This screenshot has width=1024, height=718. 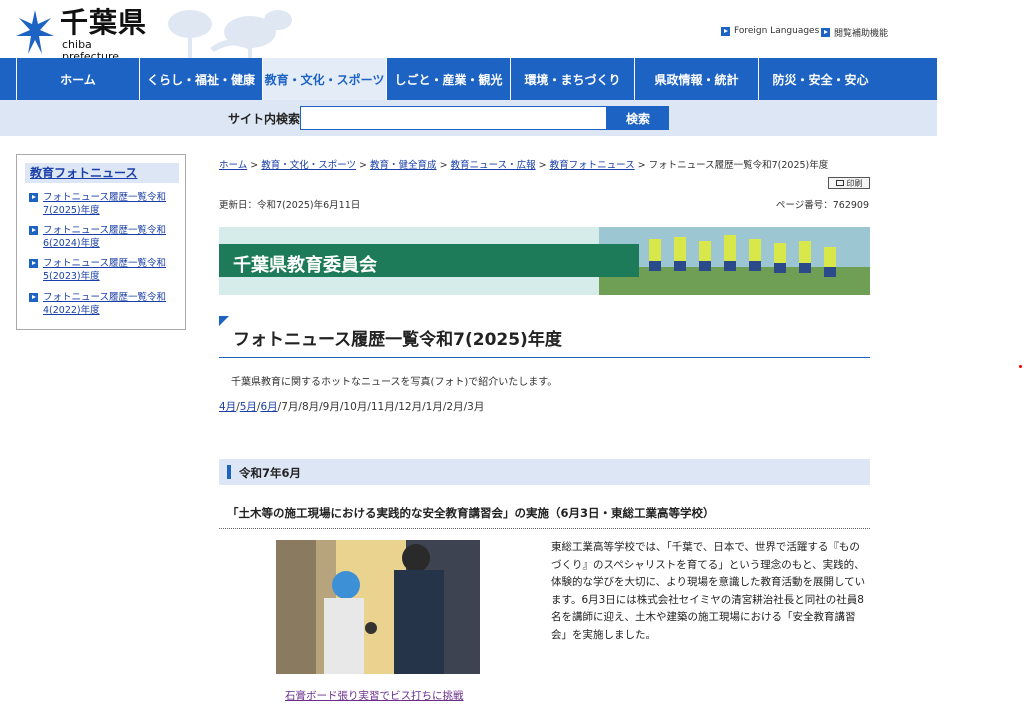 What do you see at coordinates (200, 79) in the screenshot?
I see `nav-item-living: くらし・福祉・健康` at bounding box center [200, 79].